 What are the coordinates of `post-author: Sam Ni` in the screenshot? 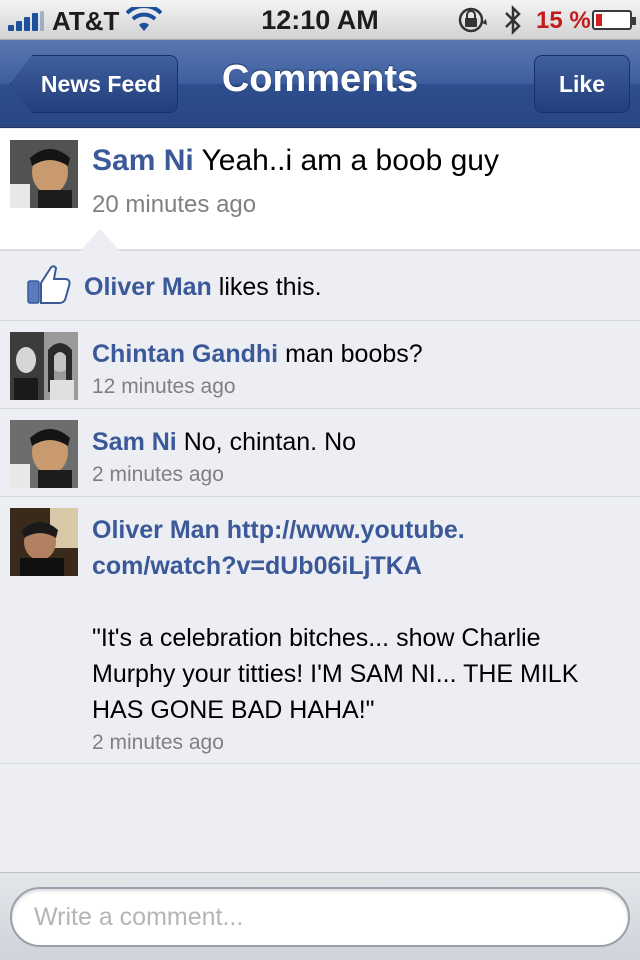 It's located at (143, 160).